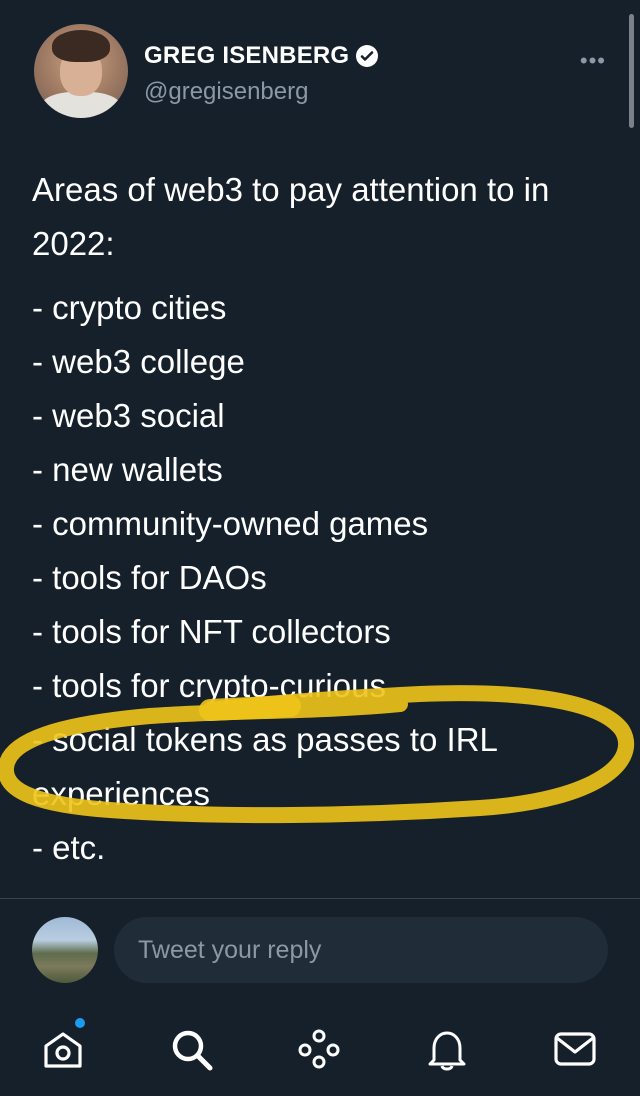 The image size is (640, 1096). I want to click on reply-bar: Tweet your reply, so click(320, 950).